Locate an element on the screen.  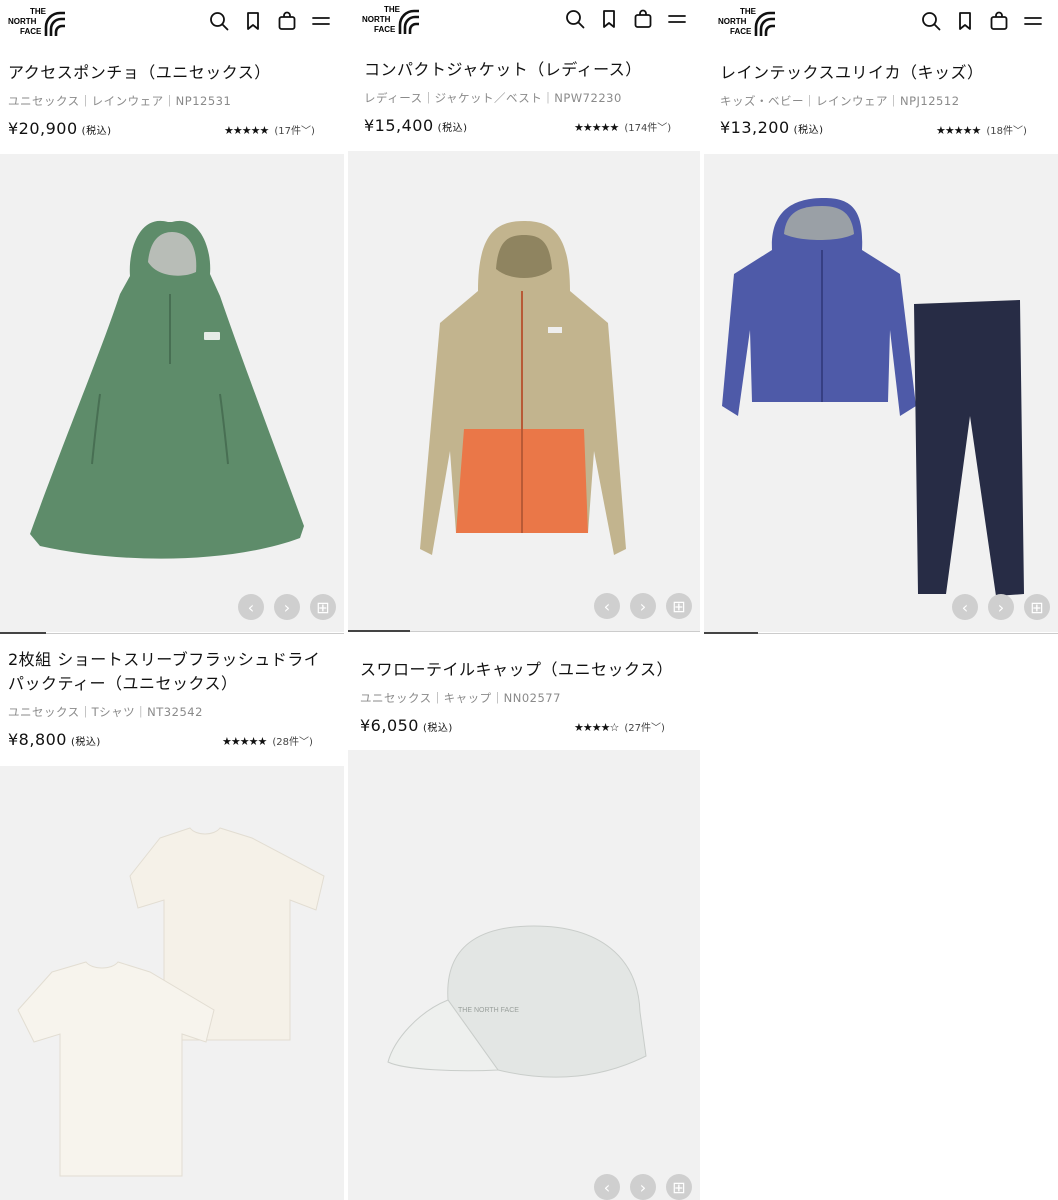
review-count: (28件﹀) is located at coordinates (292, 742).